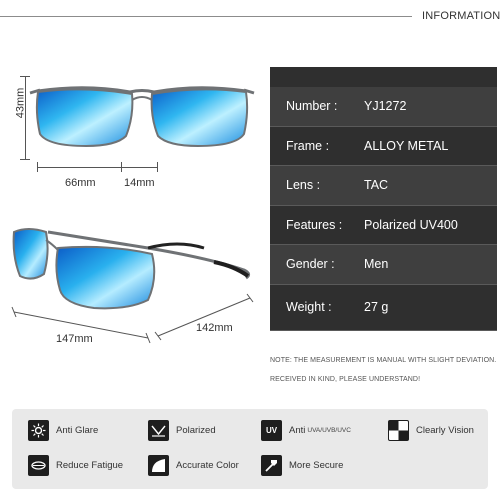 Image resolution: width=500 pixels, height=500 pixels. I want to click on header-divider, so click(206, 16).